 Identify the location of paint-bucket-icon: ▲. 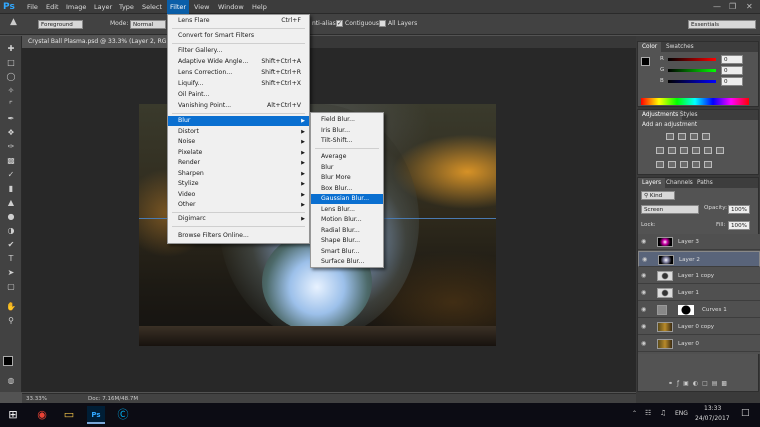
(13, 22).